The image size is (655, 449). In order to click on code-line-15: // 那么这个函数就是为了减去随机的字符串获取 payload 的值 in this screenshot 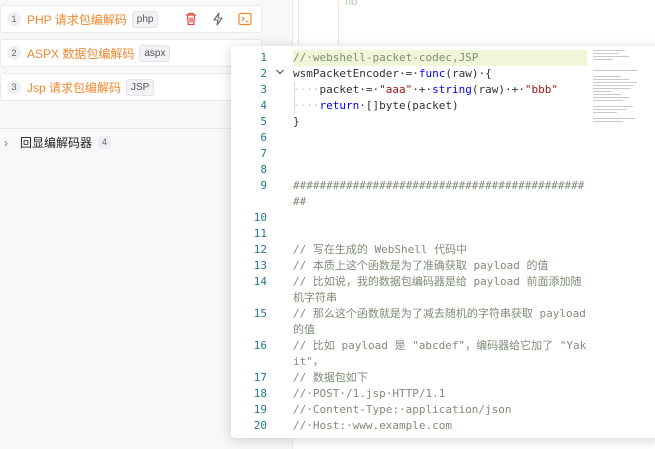, I will do `click(439, 321)`.